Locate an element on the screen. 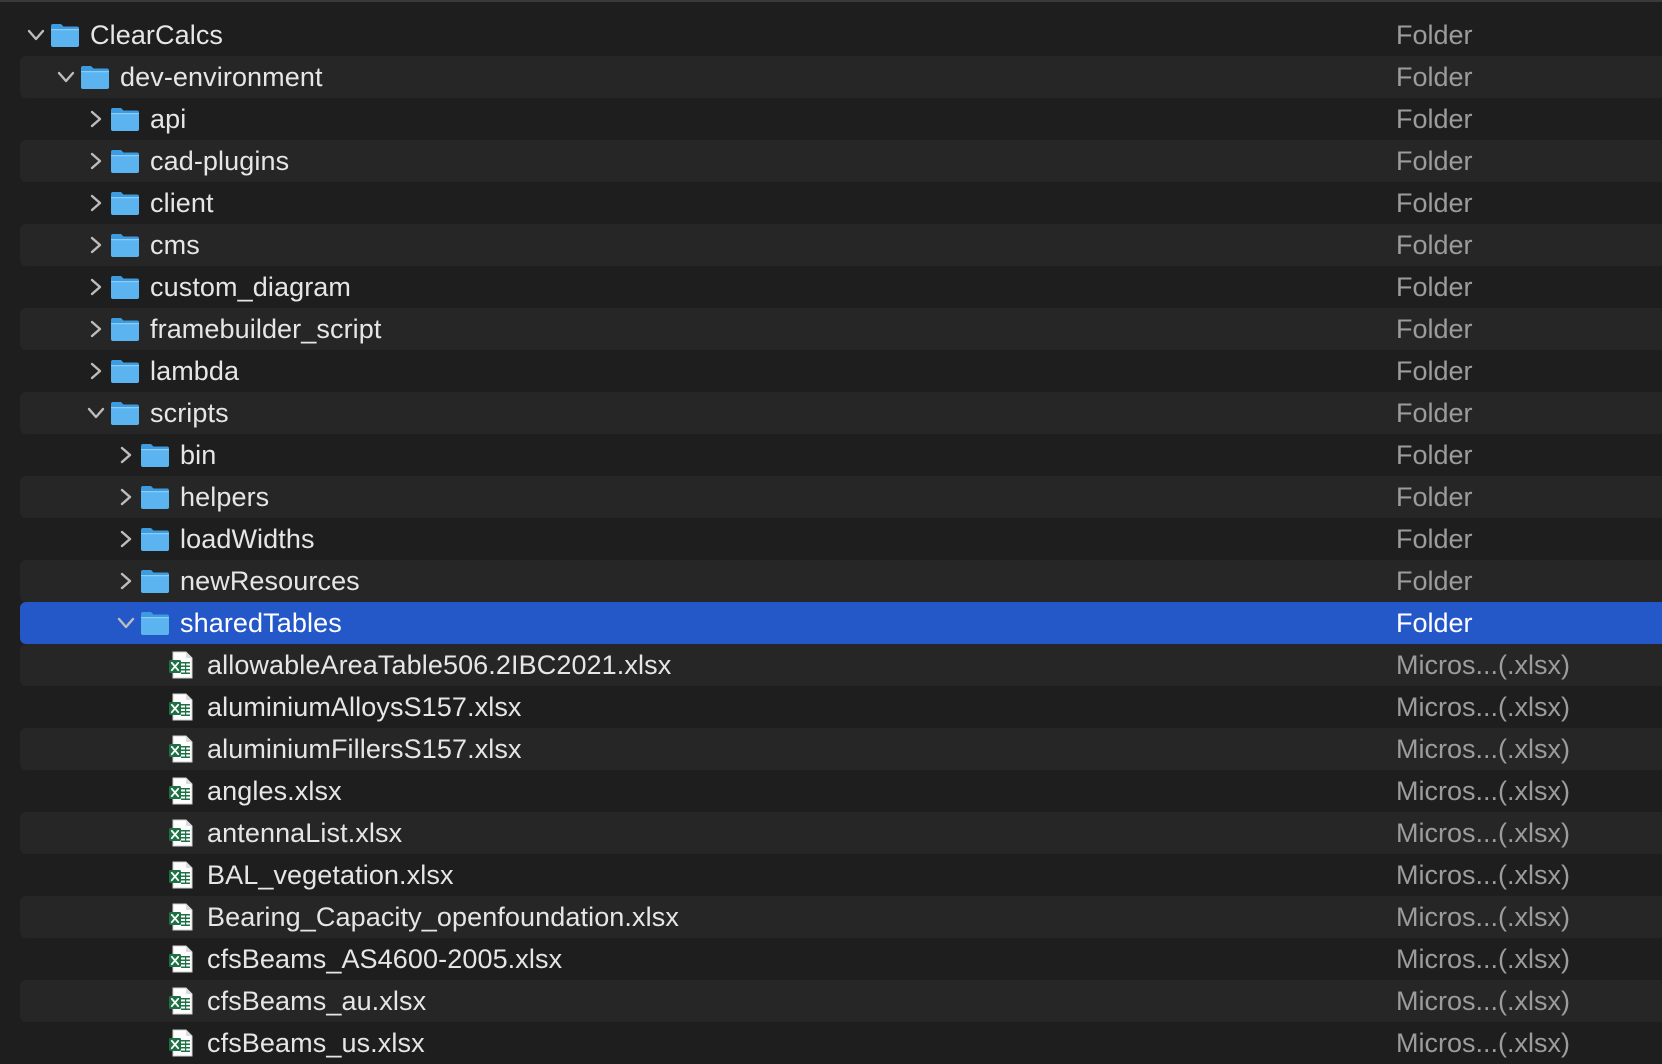 This screenshot has height=1064, width=1662. item-name: antennaList.xlsx is located at coordinates (305, 833).